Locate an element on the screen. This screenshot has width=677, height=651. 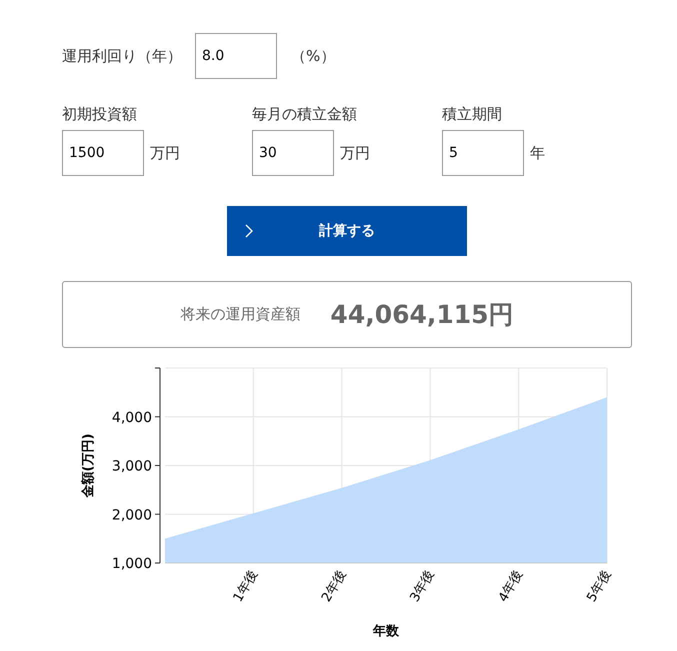
field-label: 運用利回り（年） is located at coordinates (122, 56).